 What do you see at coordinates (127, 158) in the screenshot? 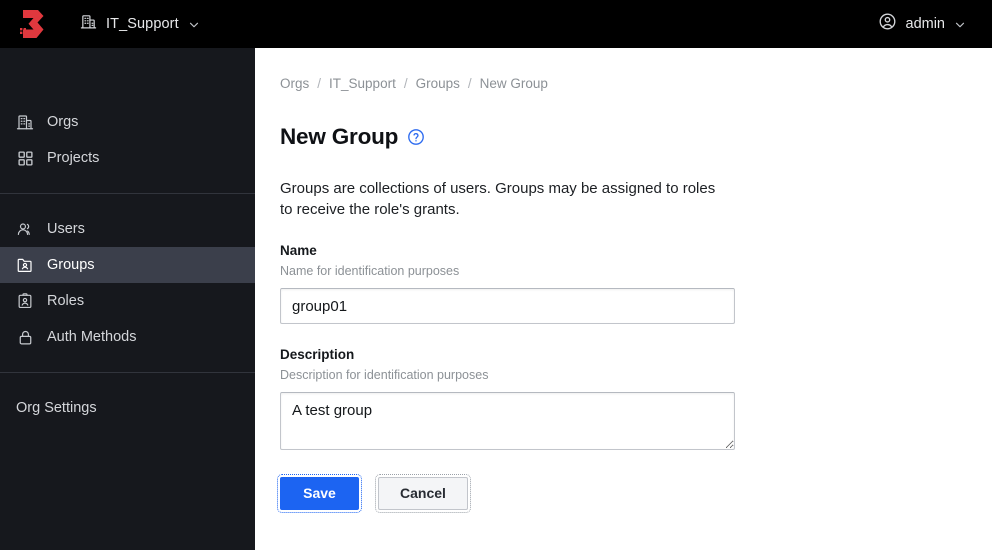
I see `sidebar-item-projects: Projects` at bounding box center [127, 158].